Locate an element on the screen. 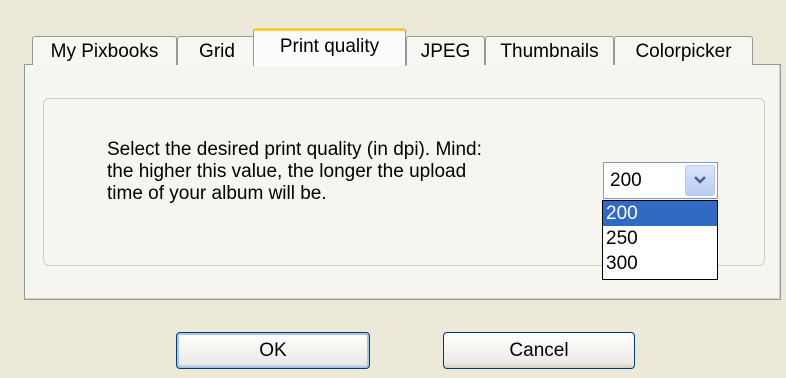 This screenshot has height=378, width=786. tab-thumbnails: Thumbnails is located at coordinates (549, 50).